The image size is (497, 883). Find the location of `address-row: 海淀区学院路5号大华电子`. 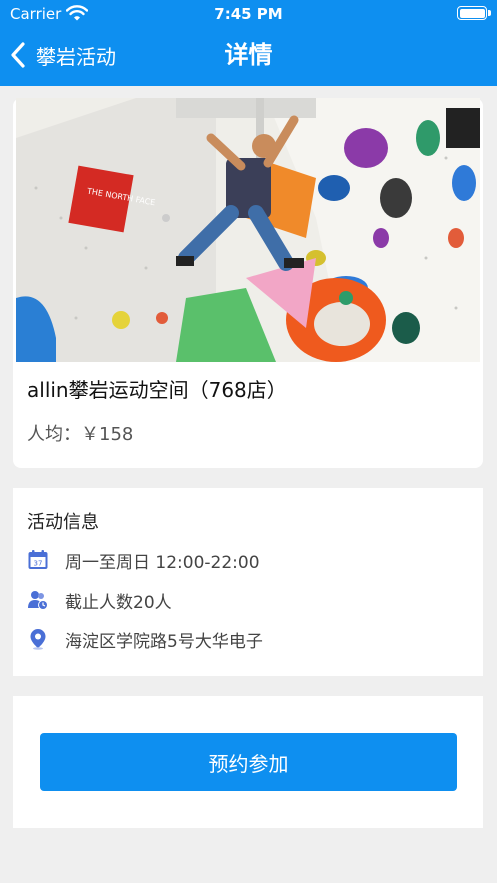

address-row: 海淀区学院路5号大华电子 is located at coordinates (145, 639).